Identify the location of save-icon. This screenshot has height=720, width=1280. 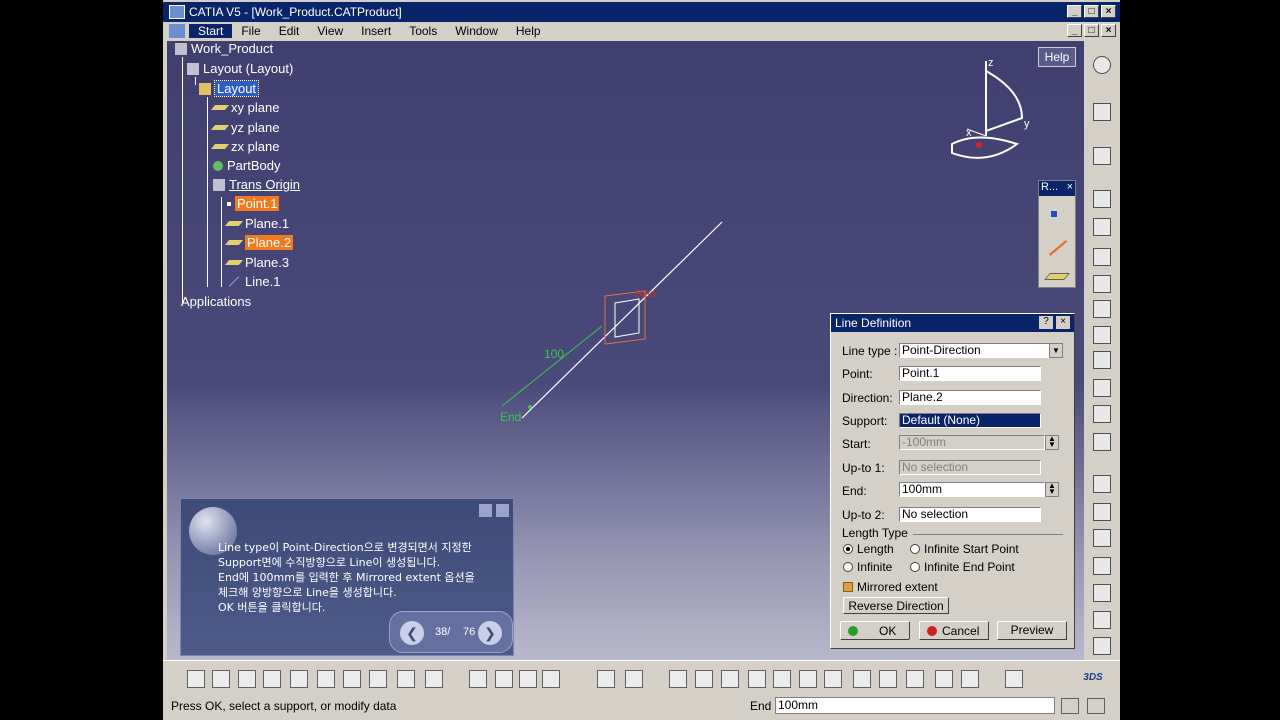
(247, 679).